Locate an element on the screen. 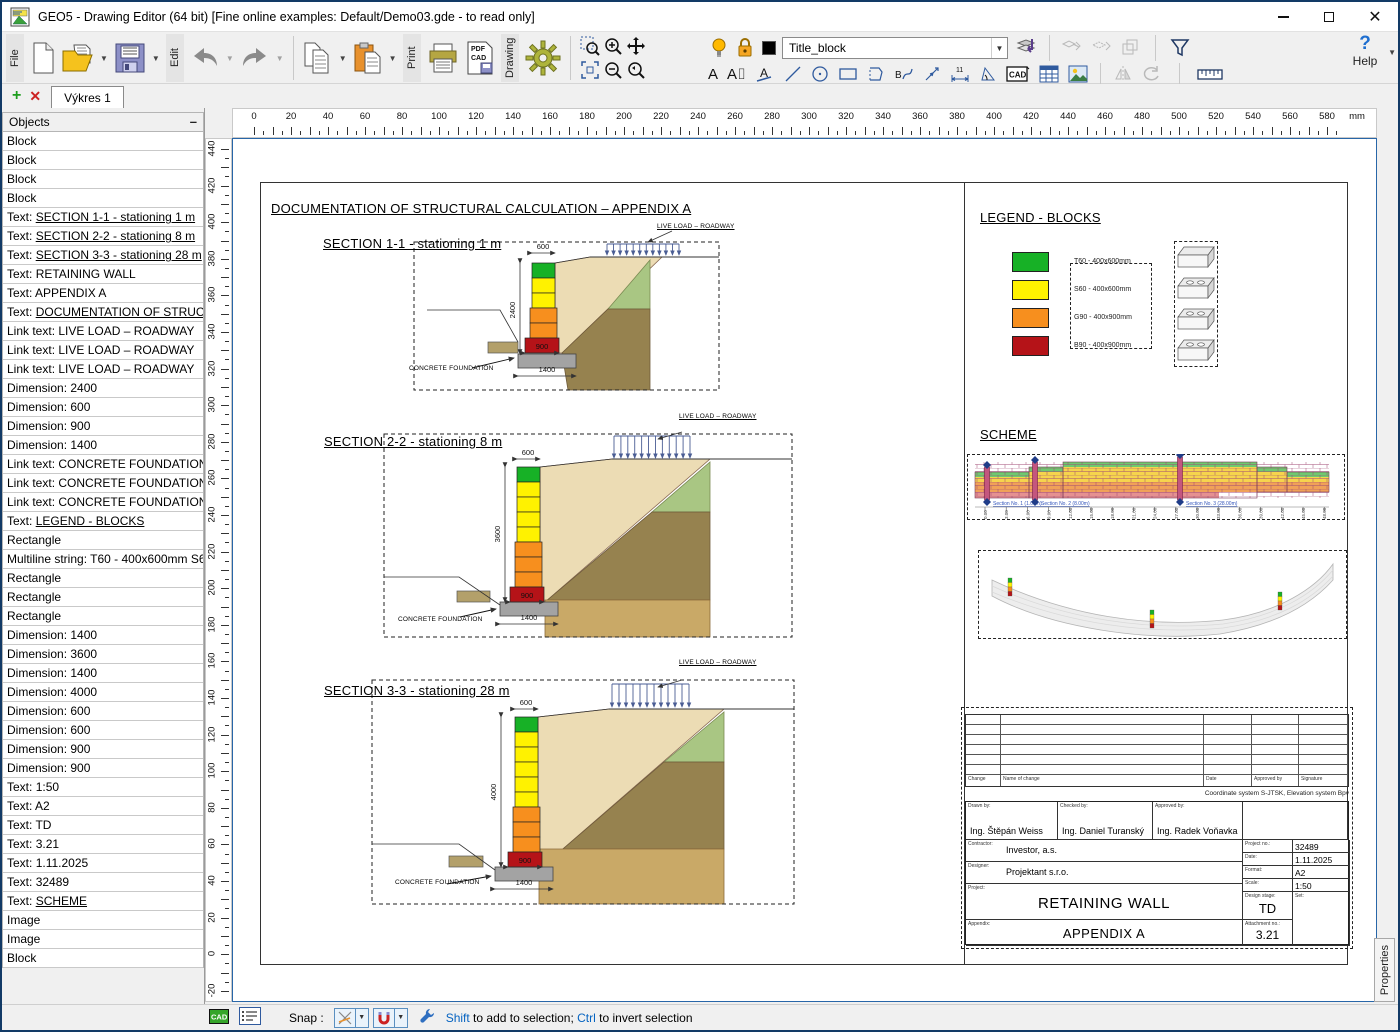 This screenshot has width=1400, height=1032. filter-button is located at coordinates (1180, 48).